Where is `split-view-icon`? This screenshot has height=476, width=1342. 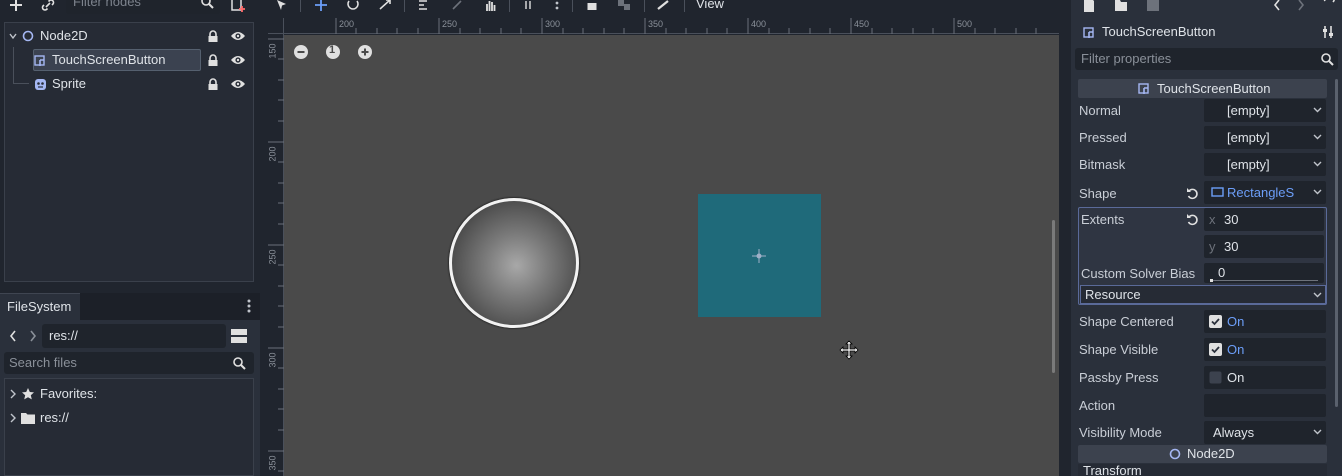 split-view-icon is located at coordinates (239, 336).